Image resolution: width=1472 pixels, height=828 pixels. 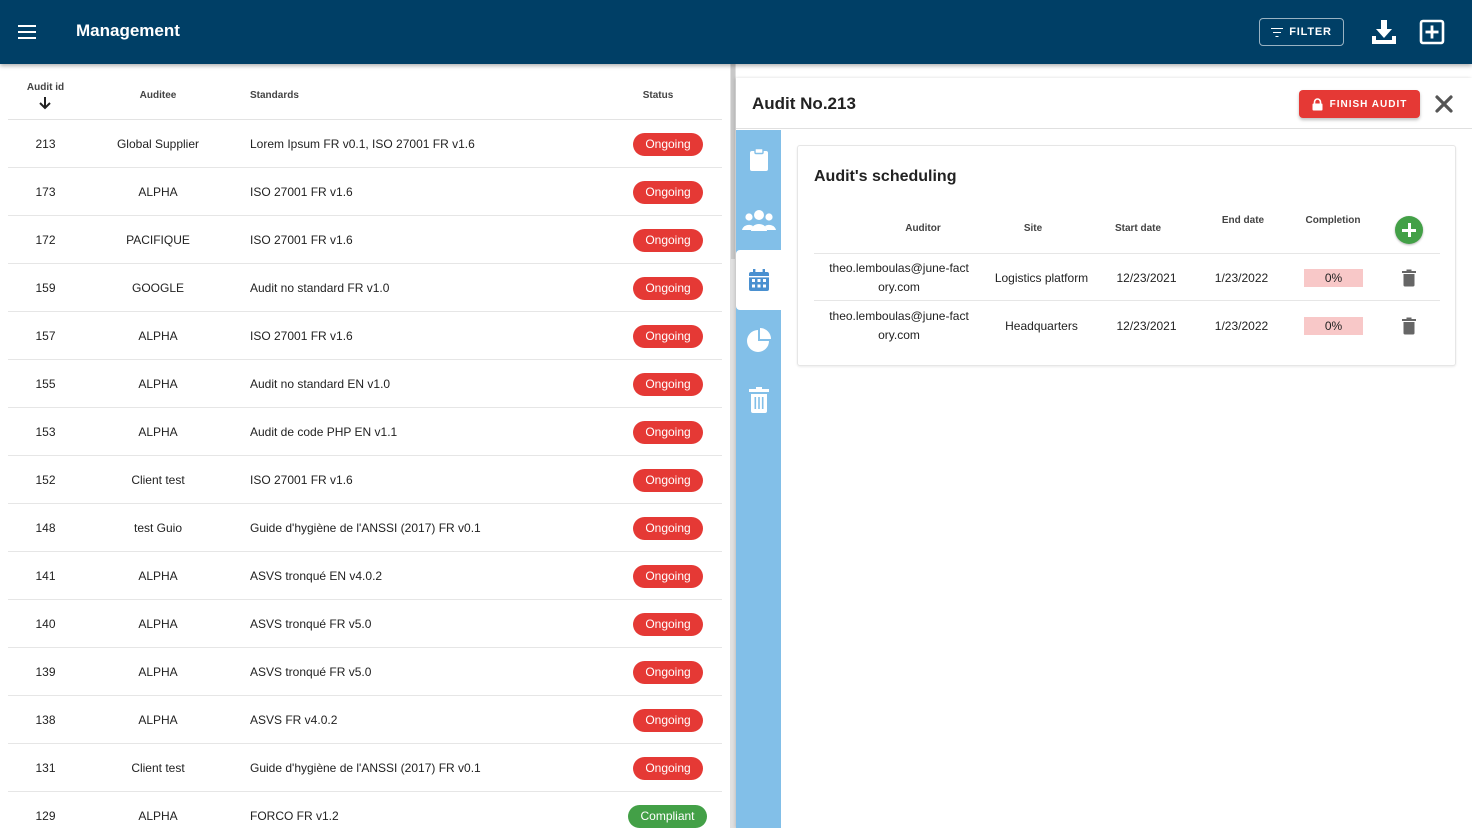 I want to click on detail-header: Audit No.213 FINISH AUDIT, so click(x=1104, y=103).